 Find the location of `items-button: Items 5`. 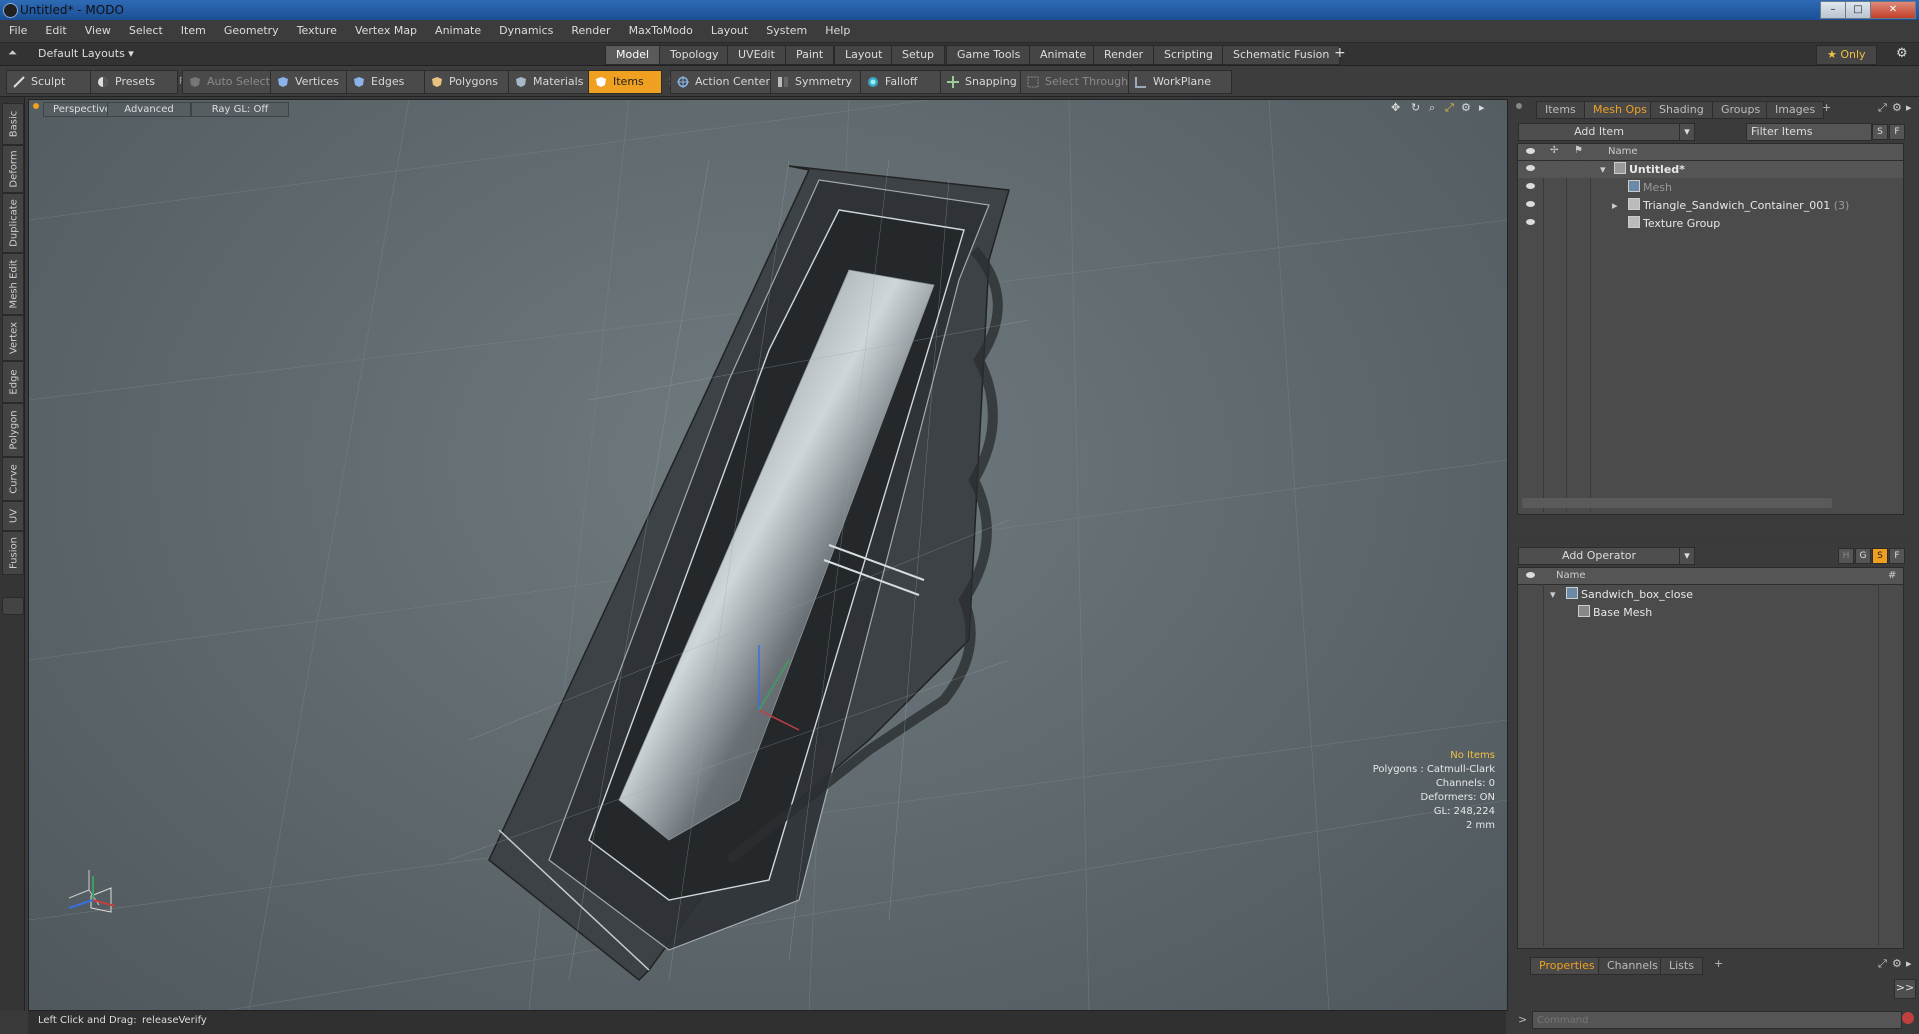

items-button: Items 5 is located at coordinates (631, 82).